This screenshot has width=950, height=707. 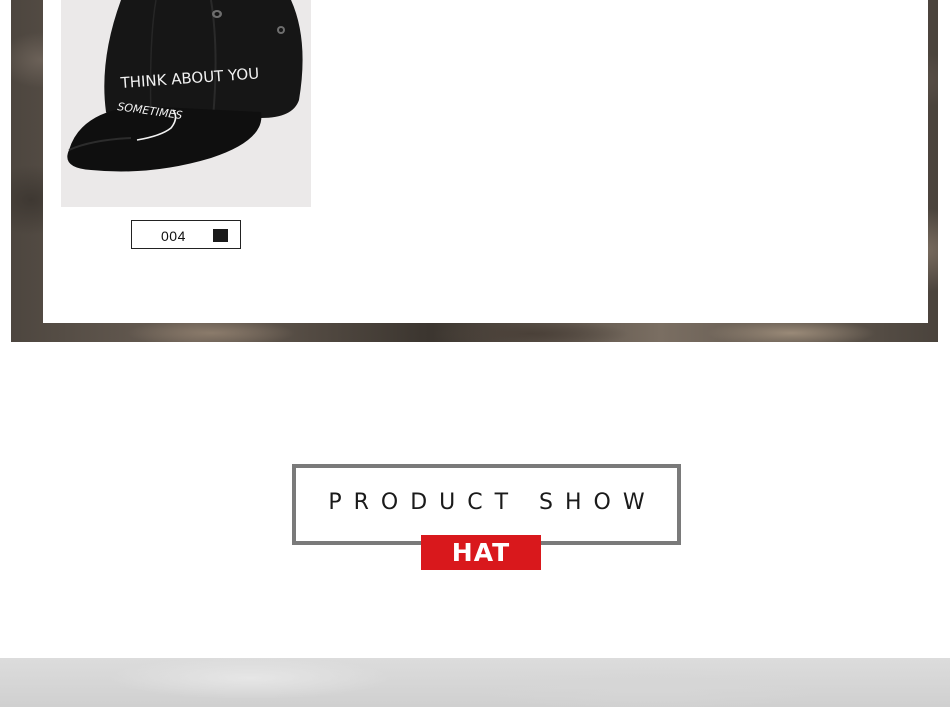 I want to click on color-chip, so click(x=220, y=235).